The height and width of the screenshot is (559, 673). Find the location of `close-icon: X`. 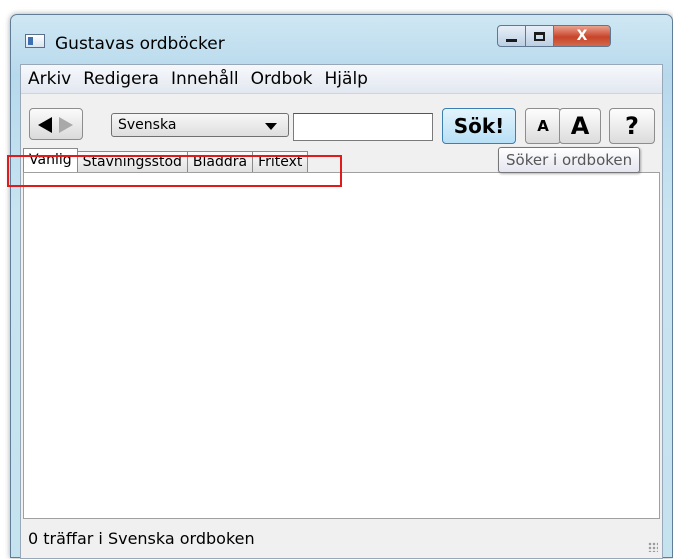

close-icon: X is located at coordinates (582, 36).